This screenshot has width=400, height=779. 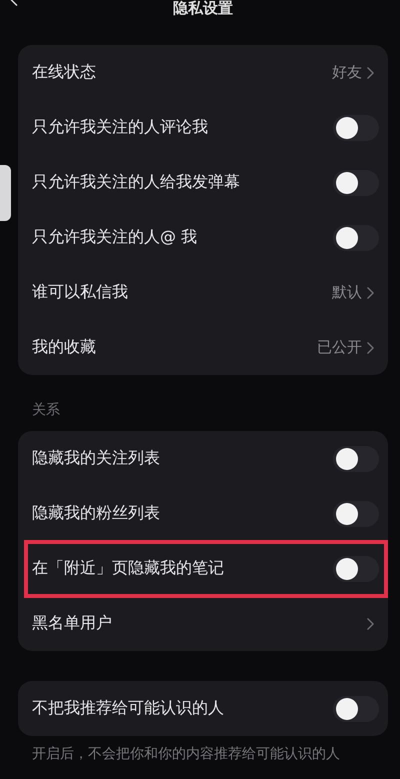 I want to click on settings-row: 隐藏我的粉丝列表, so click(x=205, y=513).